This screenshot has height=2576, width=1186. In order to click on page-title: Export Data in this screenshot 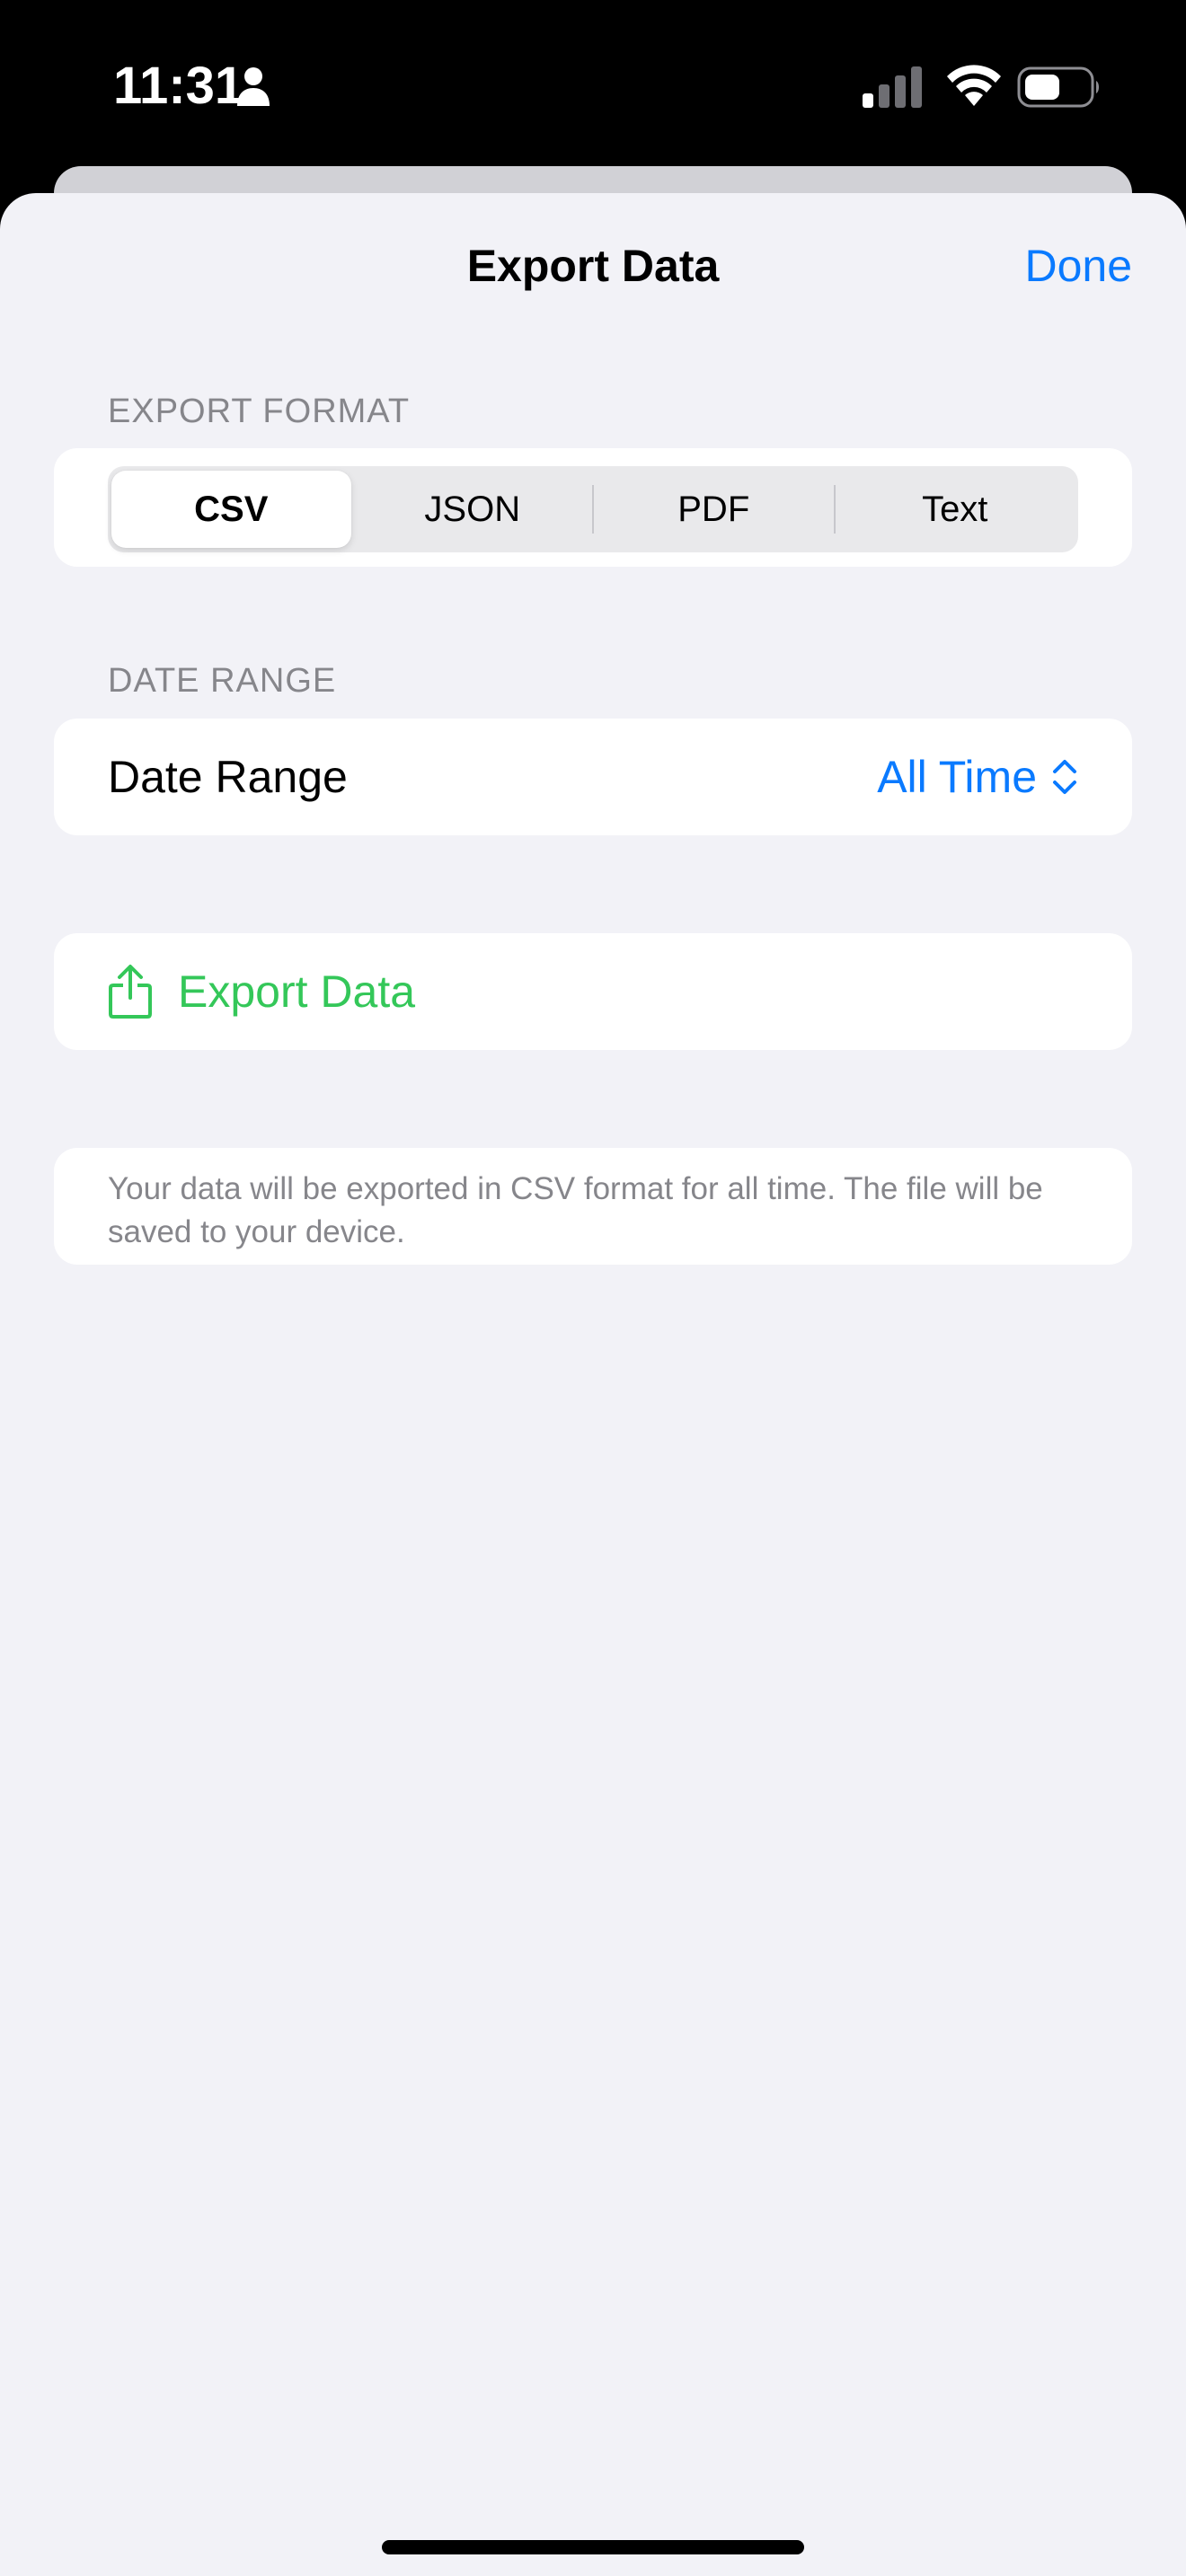, I will do `click(593, 266)`.